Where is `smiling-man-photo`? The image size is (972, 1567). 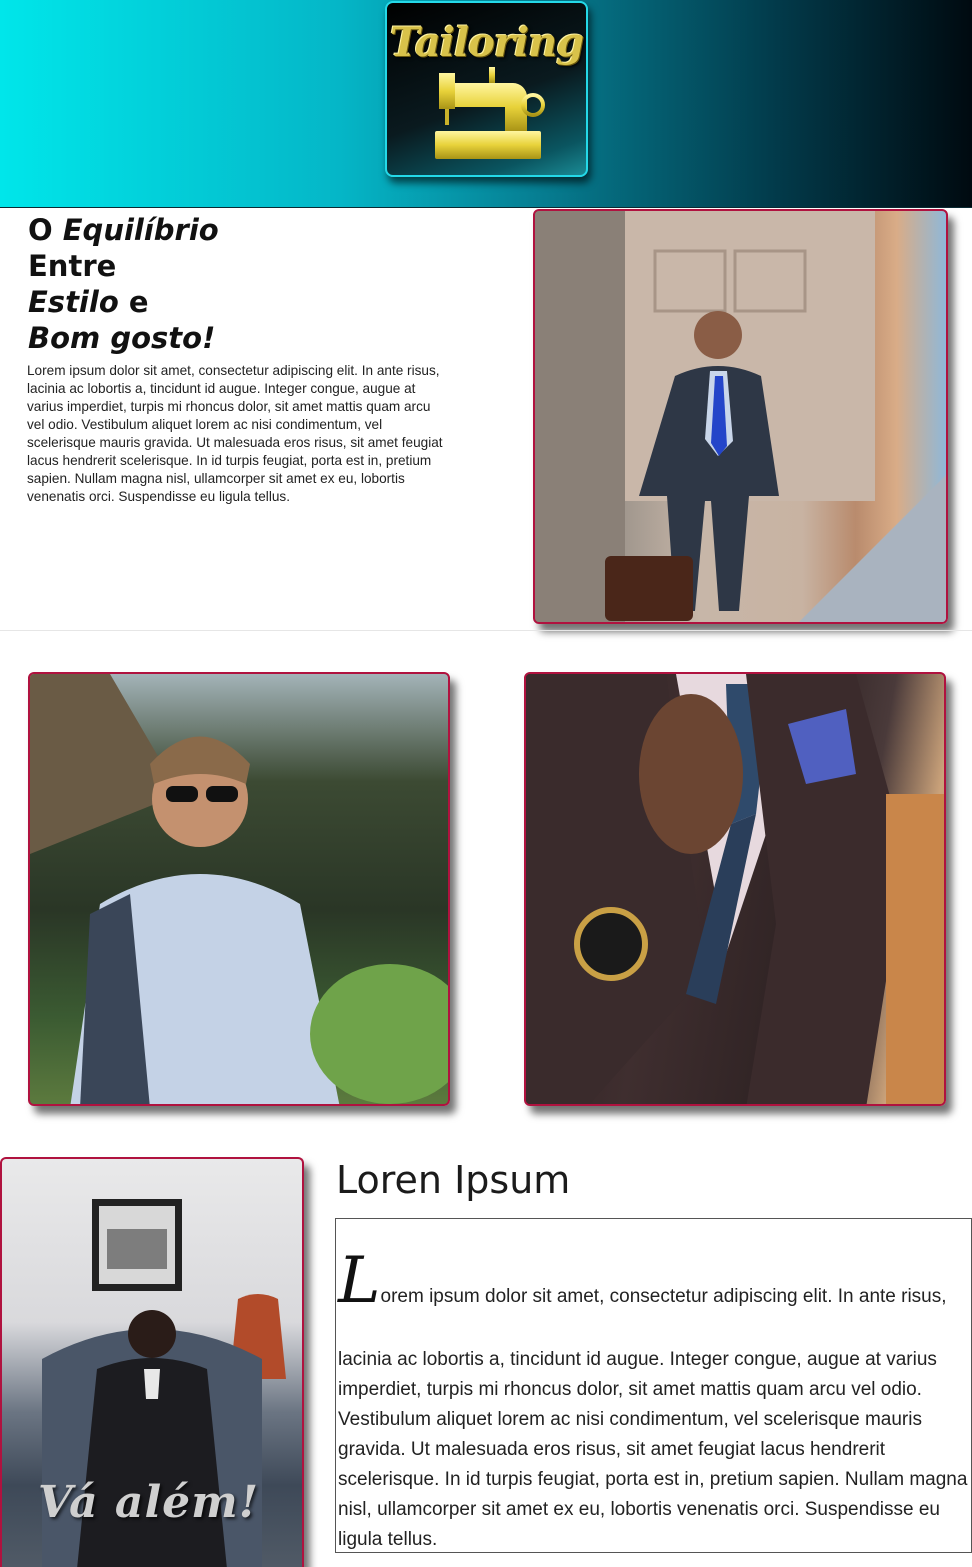
smiling-man-photo is located at coordinates (239, 889).